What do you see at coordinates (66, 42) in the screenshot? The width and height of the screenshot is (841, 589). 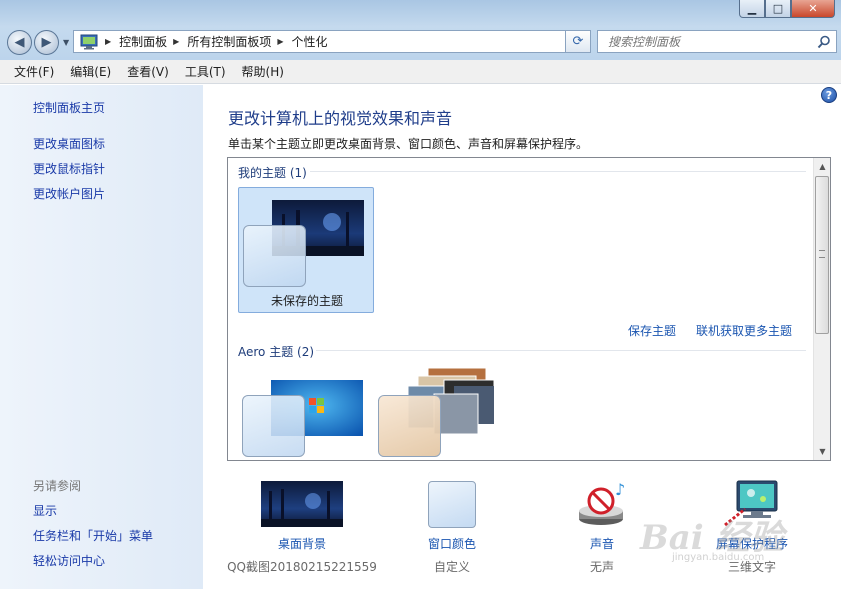 I see `recent-pages-dropdown: ▼` at bounding box center [66, 42].